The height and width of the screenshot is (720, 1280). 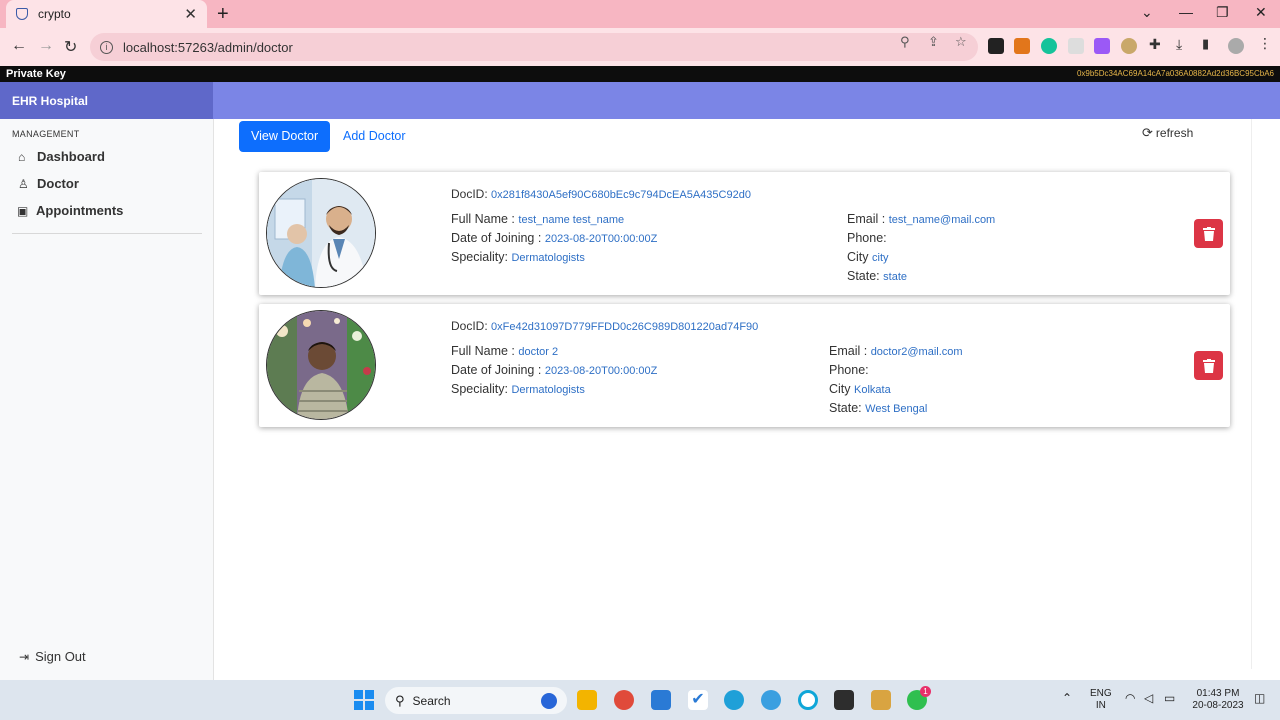 What do you see at coordinates (106, 47) in the screenshot?
I see `site-info-icon: i` at bounding box center [106, 47].